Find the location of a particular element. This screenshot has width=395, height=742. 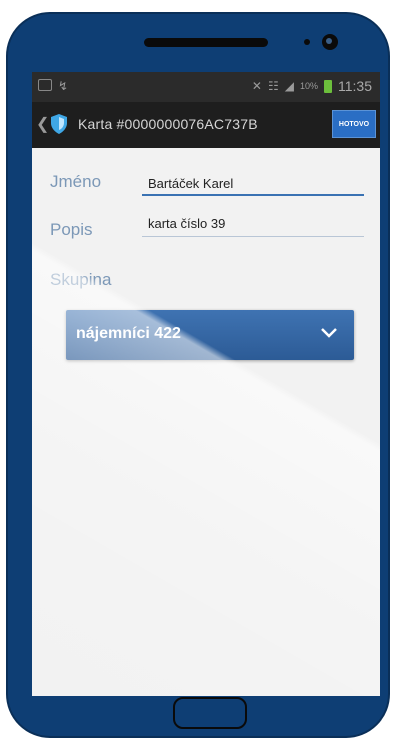

image-notification-icon is located at coordinates (45, 85).